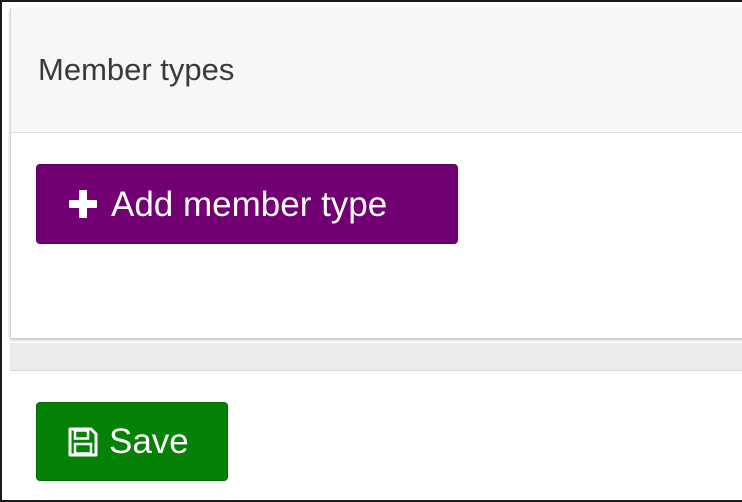 The width and height of the screenshot is (742, 502). Describe the element at coordinates (149, 441) in the screenshot. I see `save-label: Save` at that location.